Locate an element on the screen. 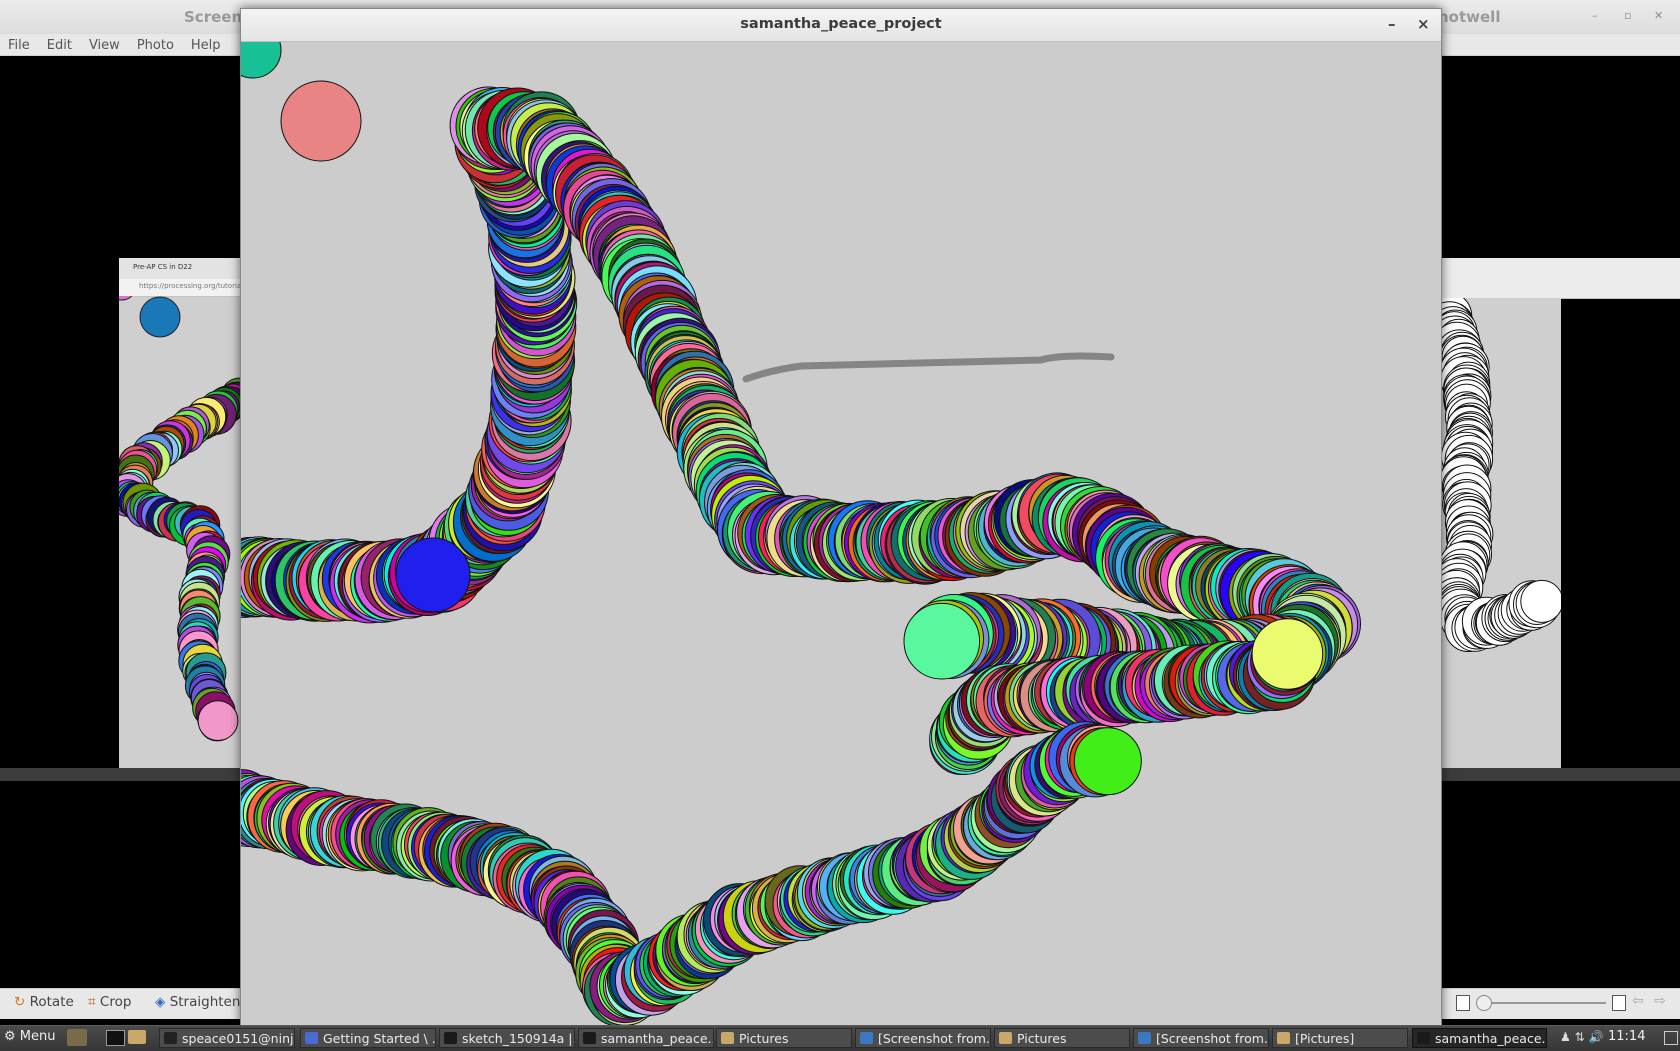 This screenshot has width=1680, height=1051. embedded-tab-label: Pre-AP CS in D22 is located at coordinates (163, 267).